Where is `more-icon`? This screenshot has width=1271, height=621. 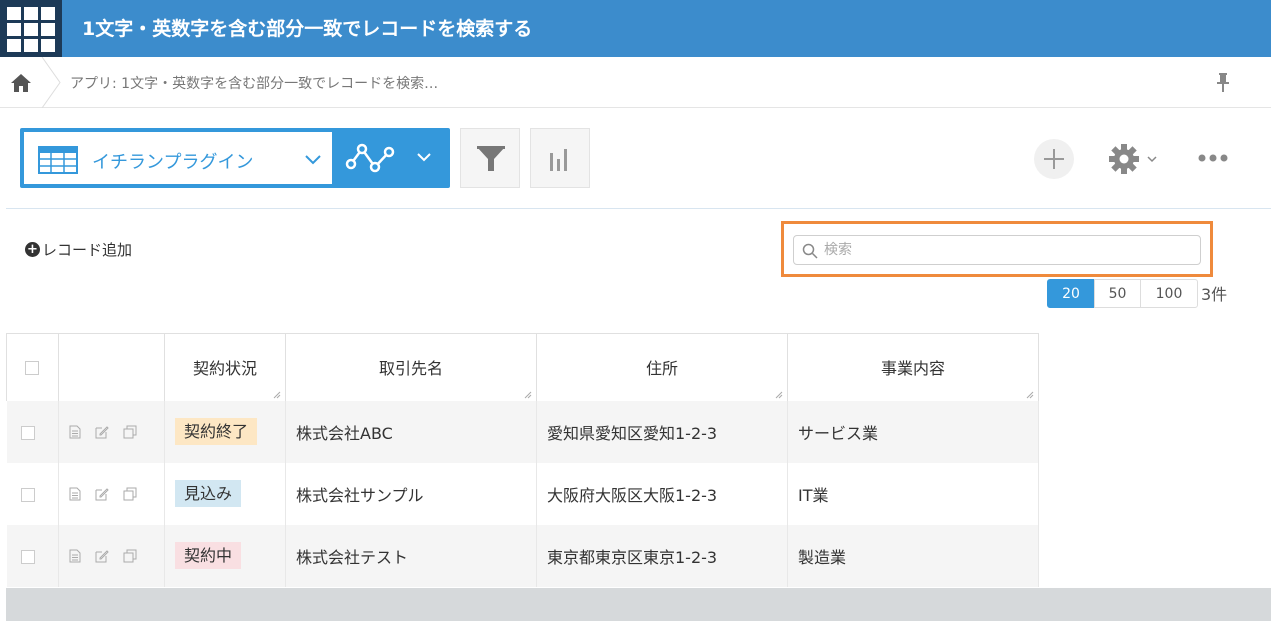
more-icon is located at coordinates (1213, 158).